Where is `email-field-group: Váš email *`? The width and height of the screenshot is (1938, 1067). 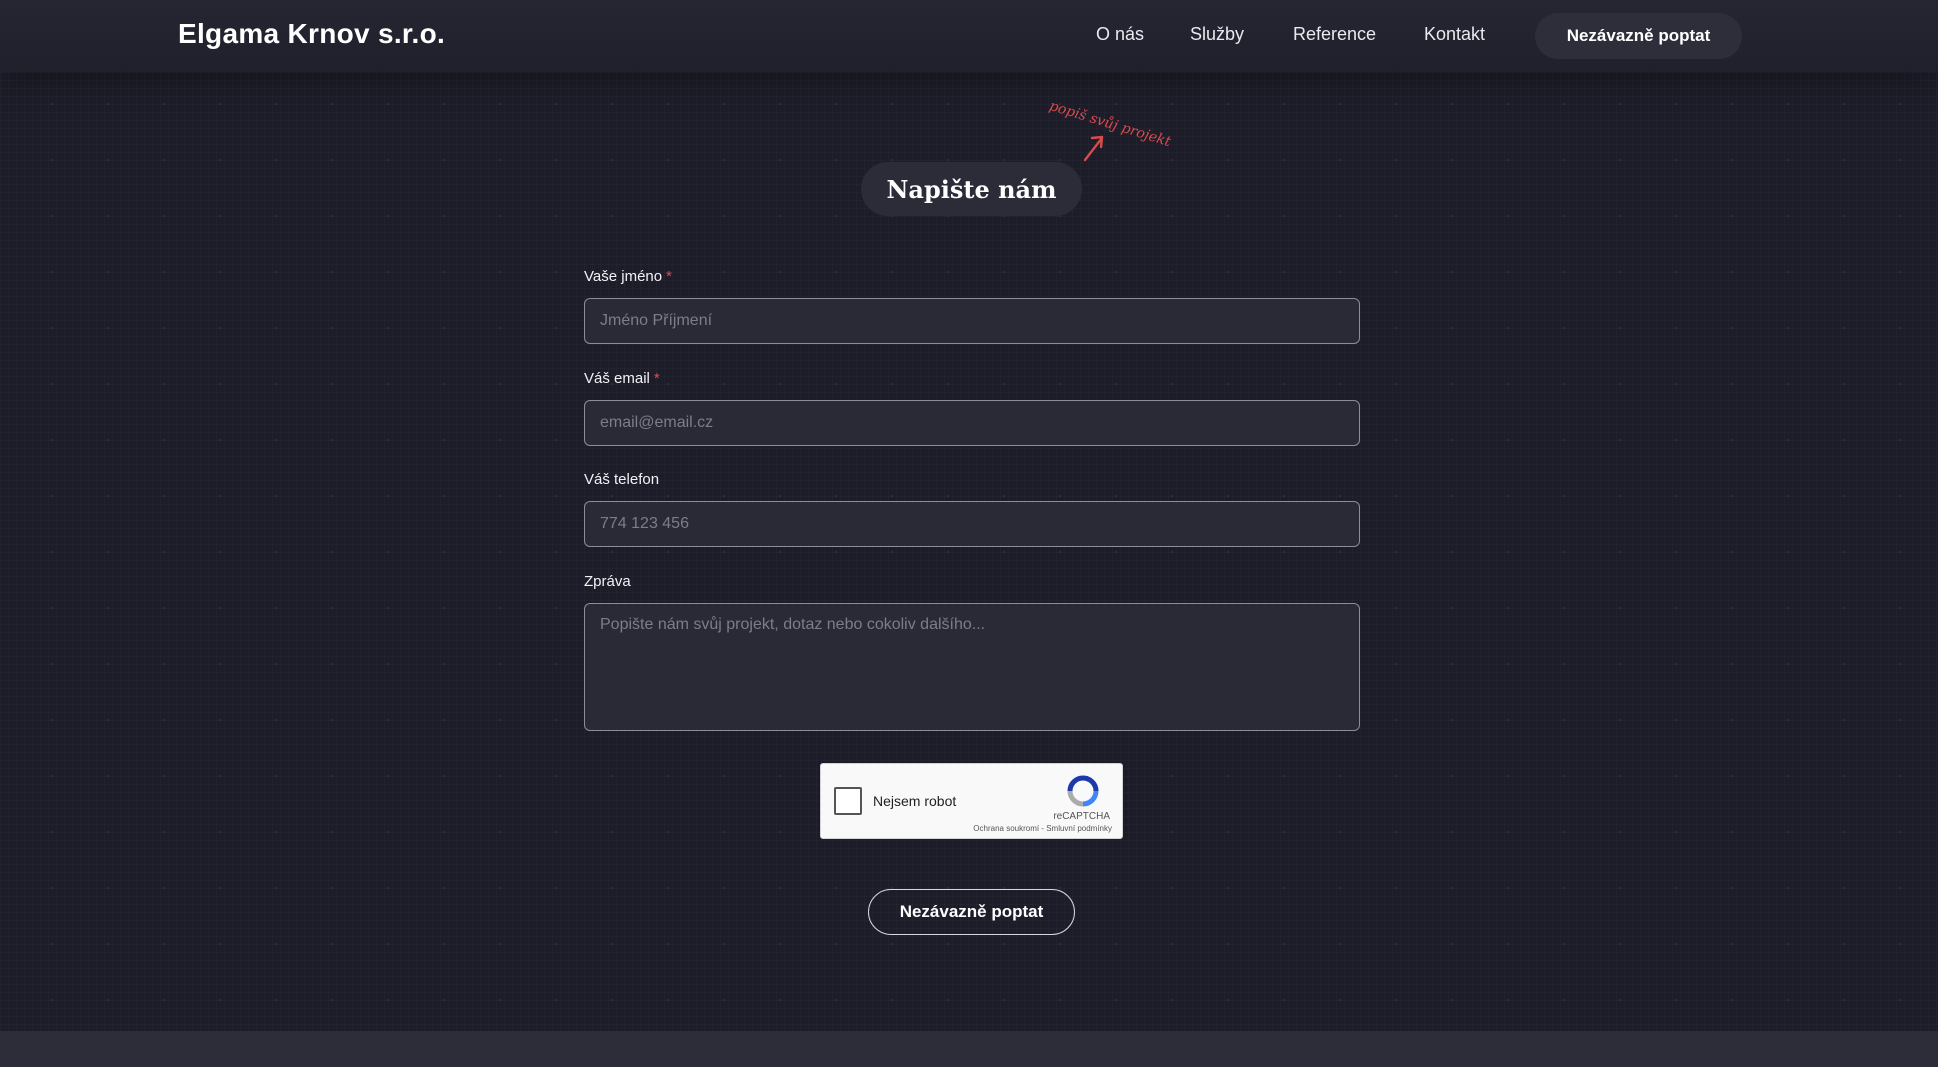 email-field-group: Váš email * is located at coordinates (972, 408).